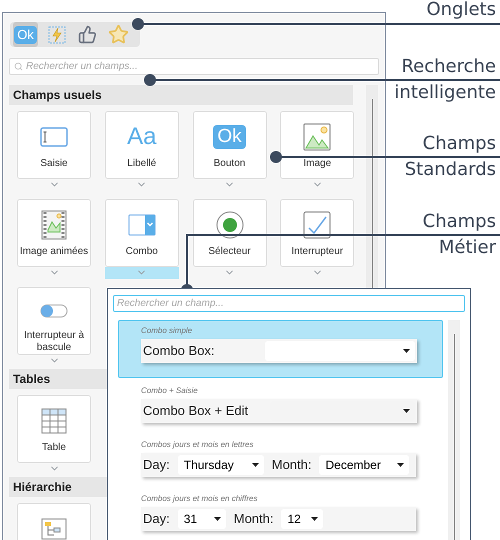 The width and height of the screenshot is (500, 540). I want to click on card-label: Table, so click(54, 448).